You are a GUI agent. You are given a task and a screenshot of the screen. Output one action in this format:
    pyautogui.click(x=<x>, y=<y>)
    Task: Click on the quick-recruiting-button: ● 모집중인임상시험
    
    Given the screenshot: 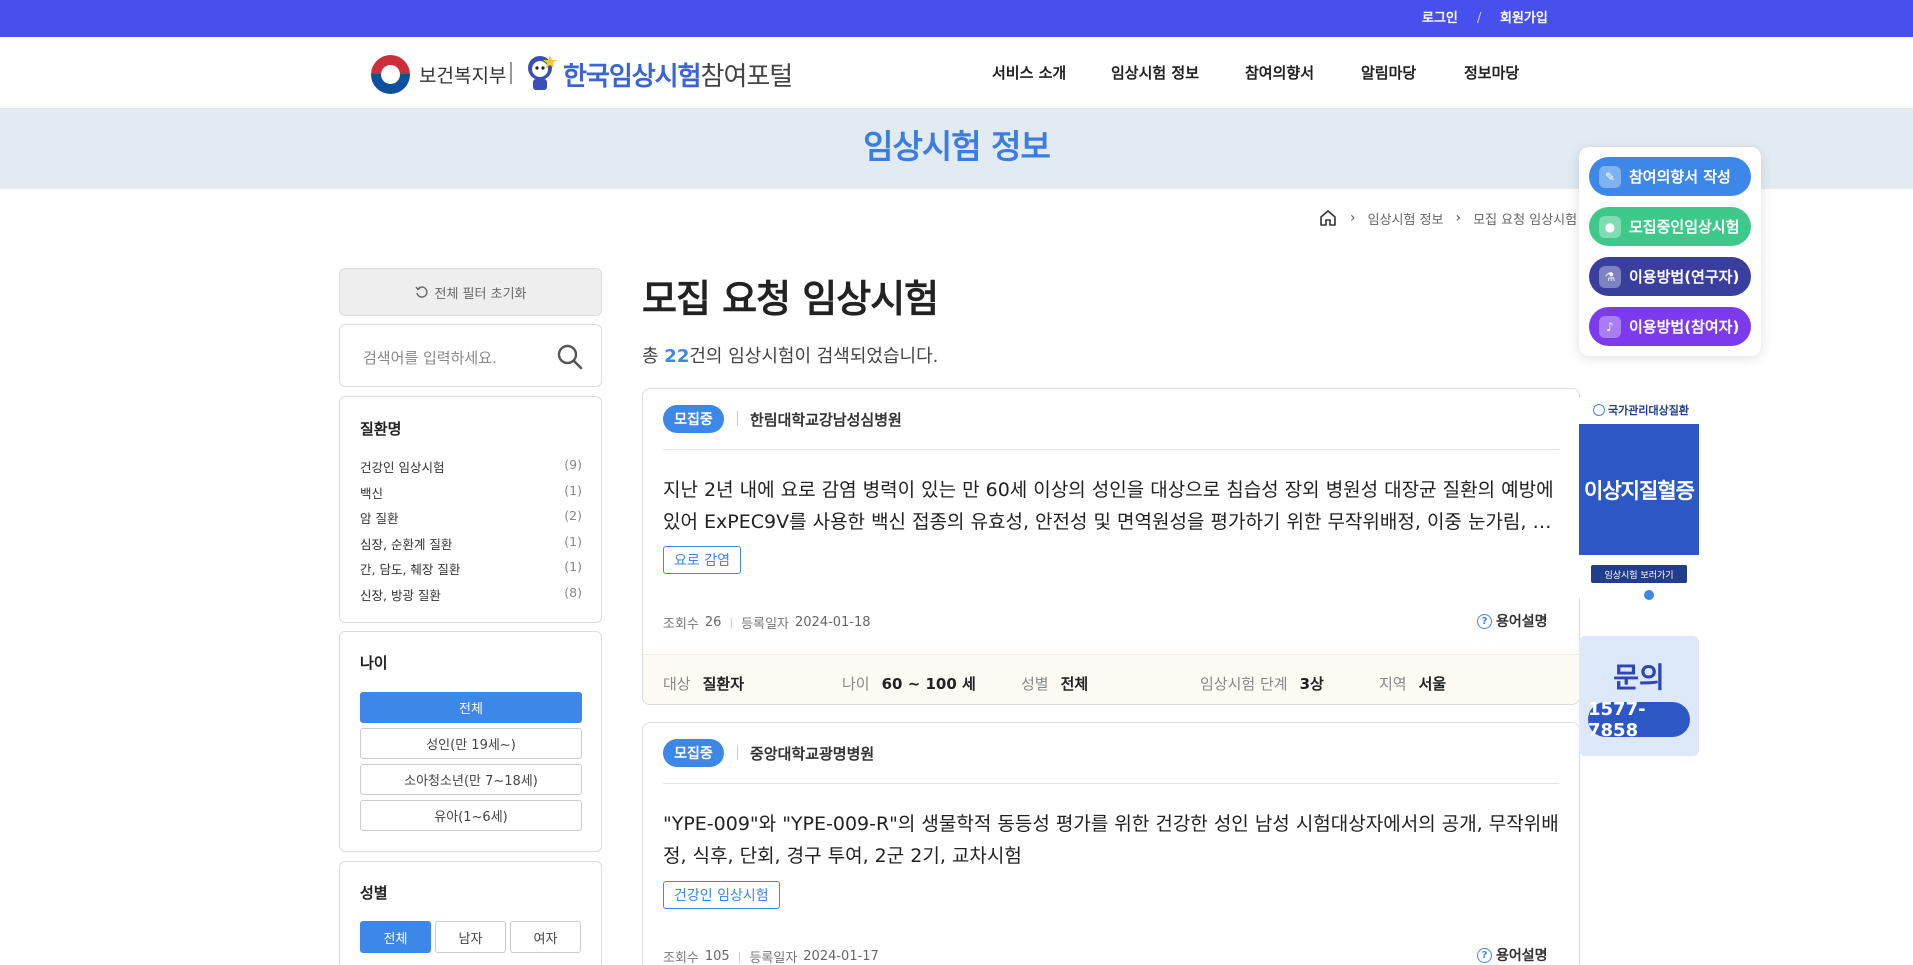 What is the action you would take?
    pyautogui.click(x=1670, y=226)
    